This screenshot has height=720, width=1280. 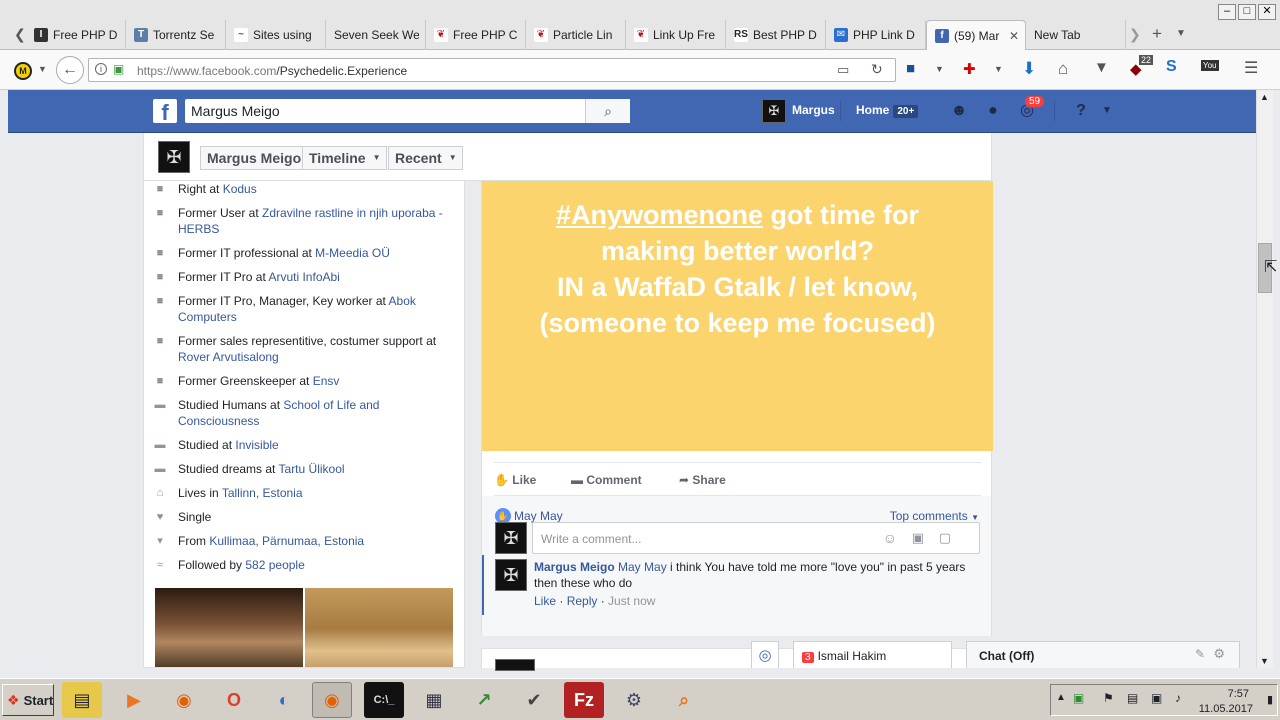 What do you see at coordinates (262, 493) in the screenshot?
I see `intro-link: Tallinn, Estonia` at bounding box center [262, 493].